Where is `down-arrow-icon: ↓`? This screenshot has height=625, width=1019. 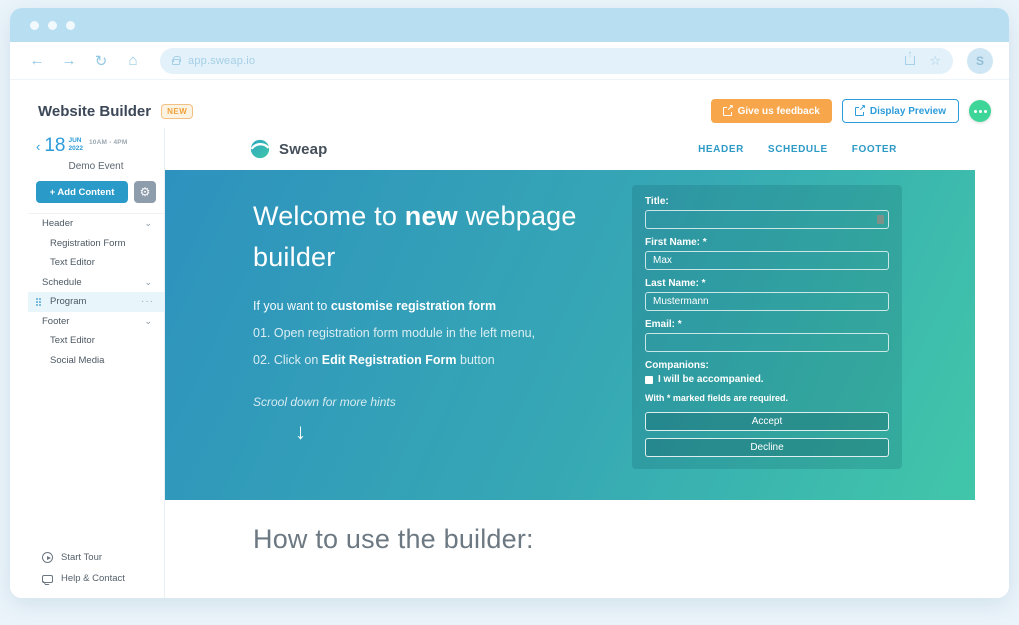 down-arrow-icon: ↓ is located at coordinates (300, 431).